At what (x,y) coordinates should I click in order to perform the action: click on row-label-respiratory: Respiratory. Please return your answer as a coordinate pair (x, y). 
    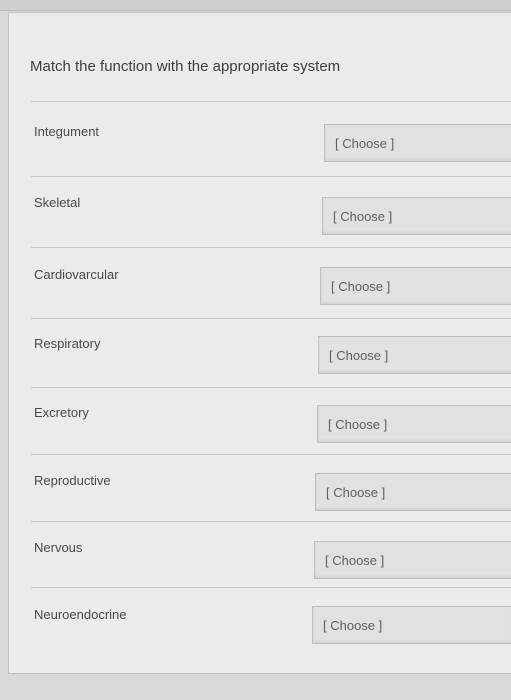
    Looking at the image, I should click on (67, 343).